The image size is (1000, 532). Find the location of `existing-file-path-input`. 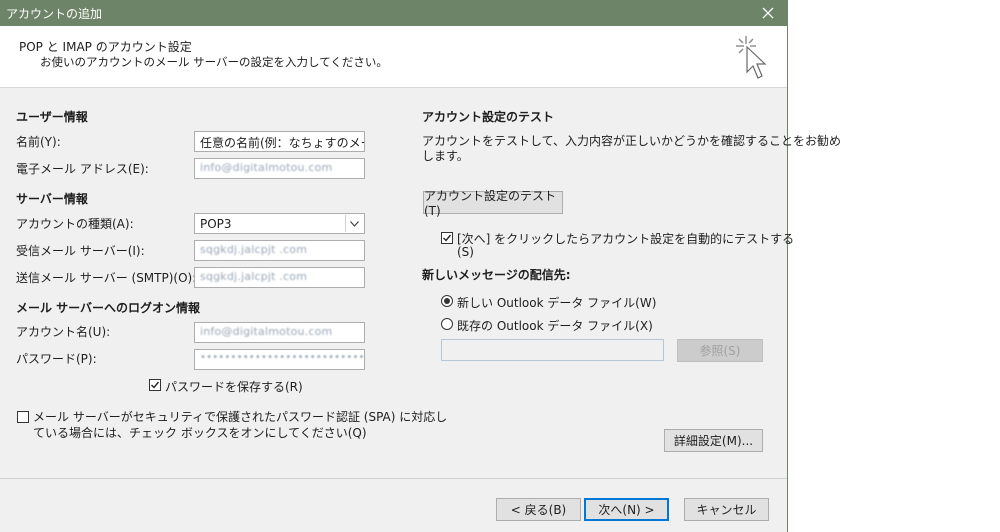

existing-file-path-input is located at coordinates (552, 350).